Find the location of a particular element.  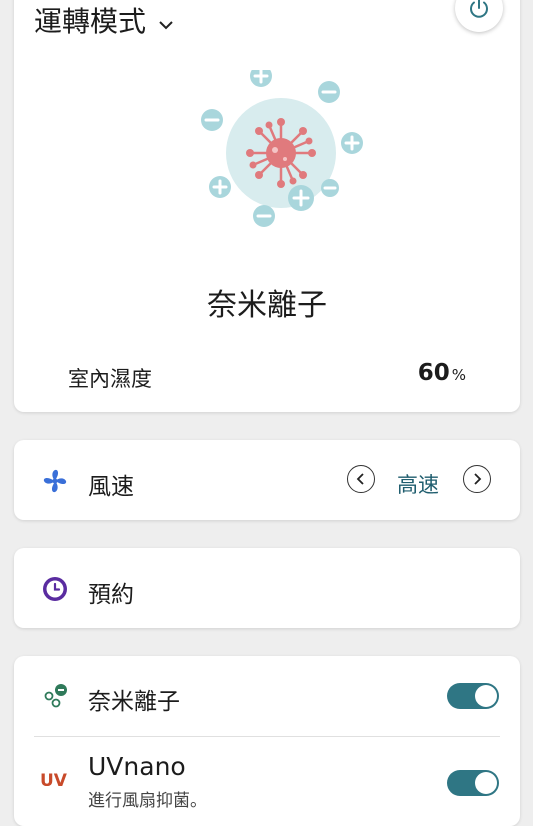

current-mode-name: 奈米離子 is located at coordinates (267, 305).